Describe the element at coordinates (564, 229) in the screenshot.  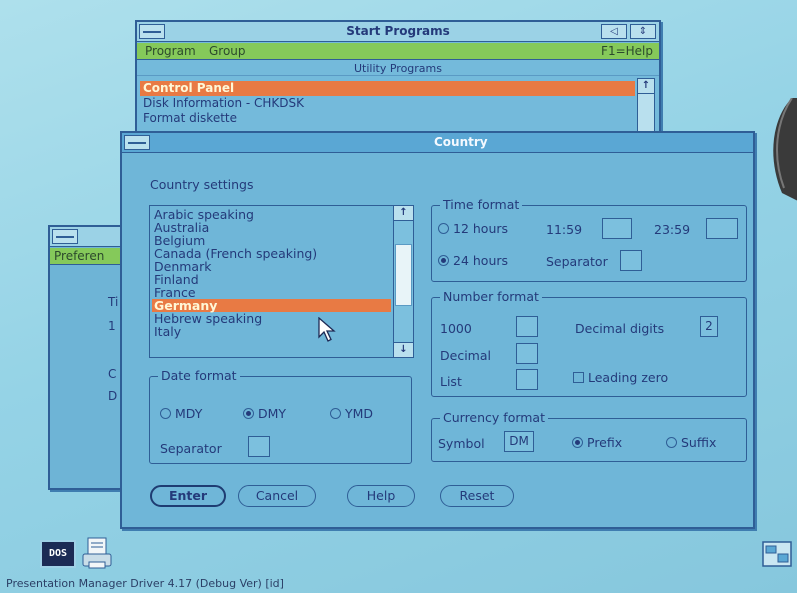
I see `am-time-label: 11:59` at that location.